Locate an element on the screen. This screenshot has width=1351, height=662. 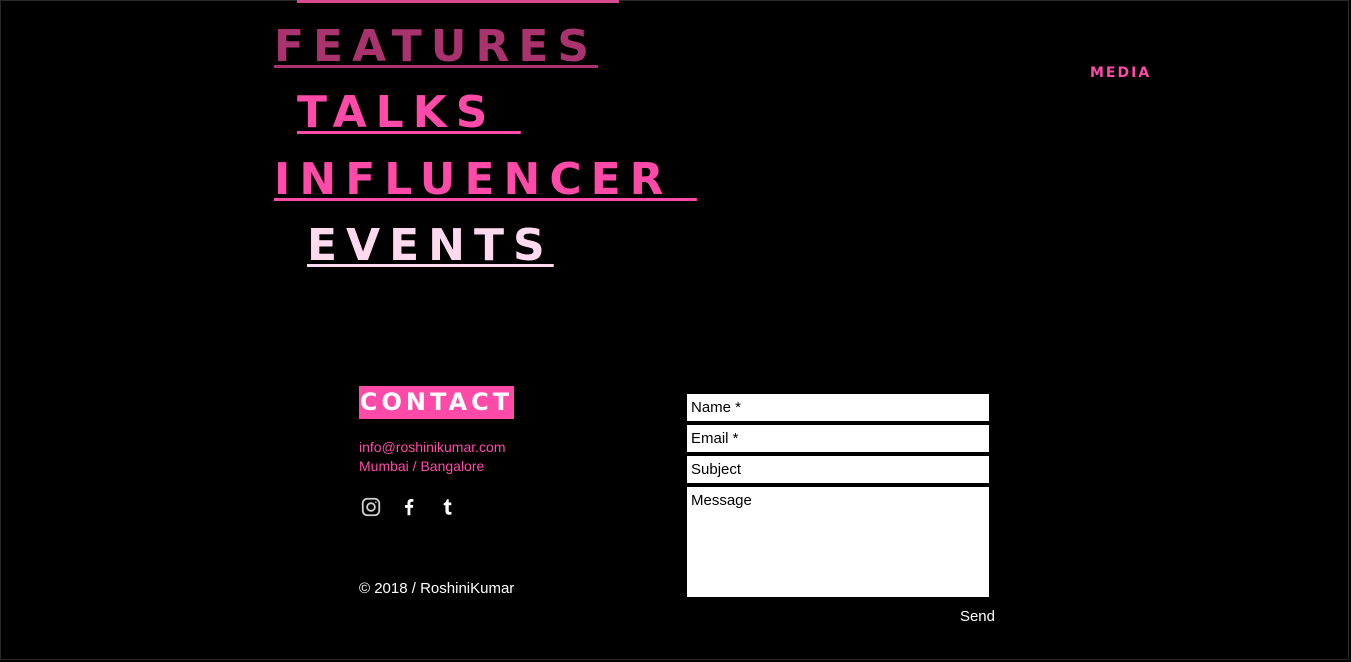
send-button: Send is located at coordinates (970, 616).